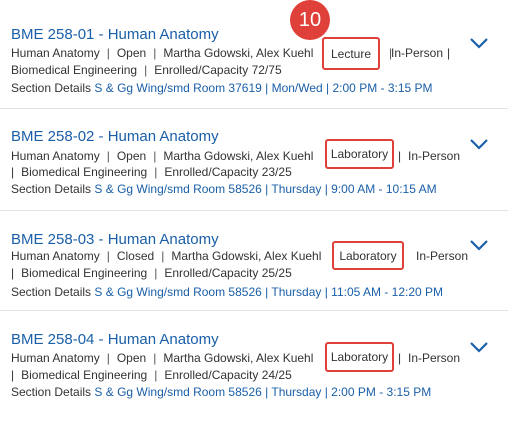 The height and width of the screenshot is (424, 508). Describe the element at coordinates (228, 172) in the screenshot. I see `enrollment-text: Enrolled/Capacity 23/25` at that location.